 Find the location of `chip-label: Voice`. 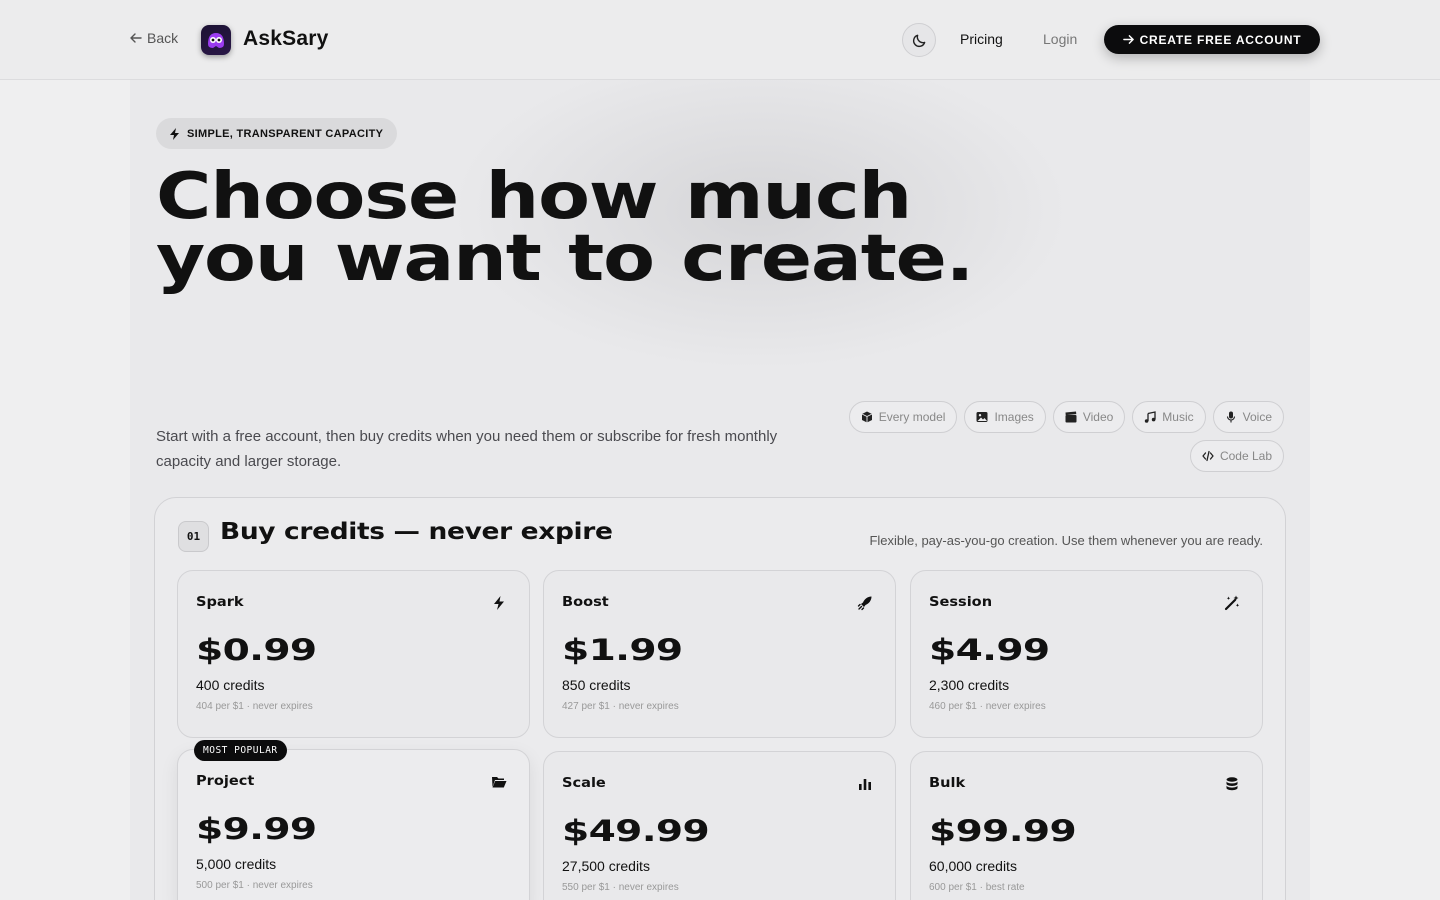

chip-label: Voice is located at coordinates (1257, 417).